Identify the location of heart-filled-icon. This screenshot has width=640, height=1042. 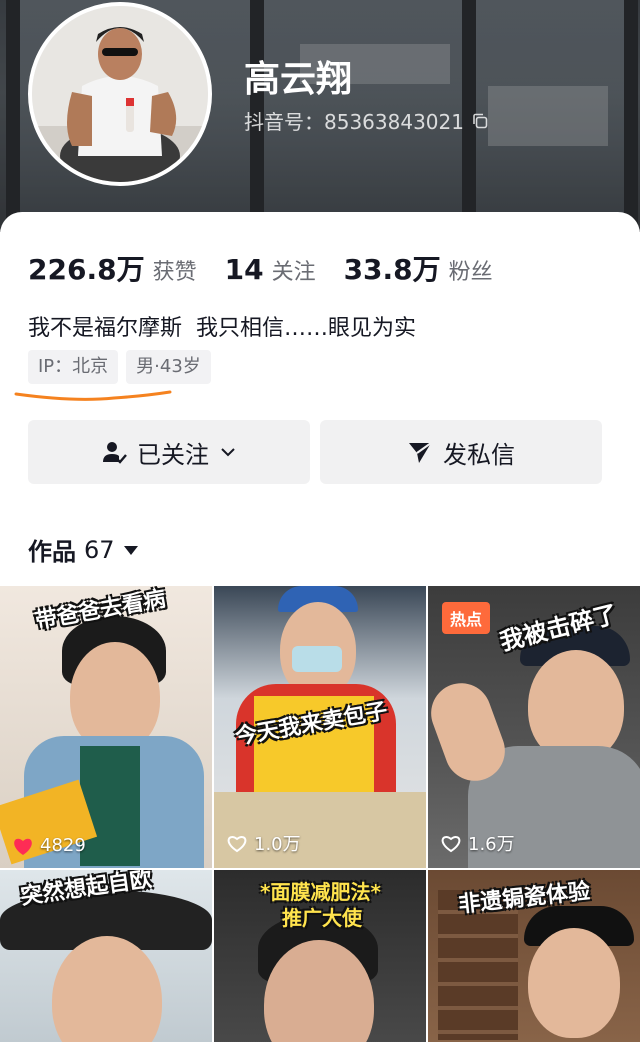
(23, 846).